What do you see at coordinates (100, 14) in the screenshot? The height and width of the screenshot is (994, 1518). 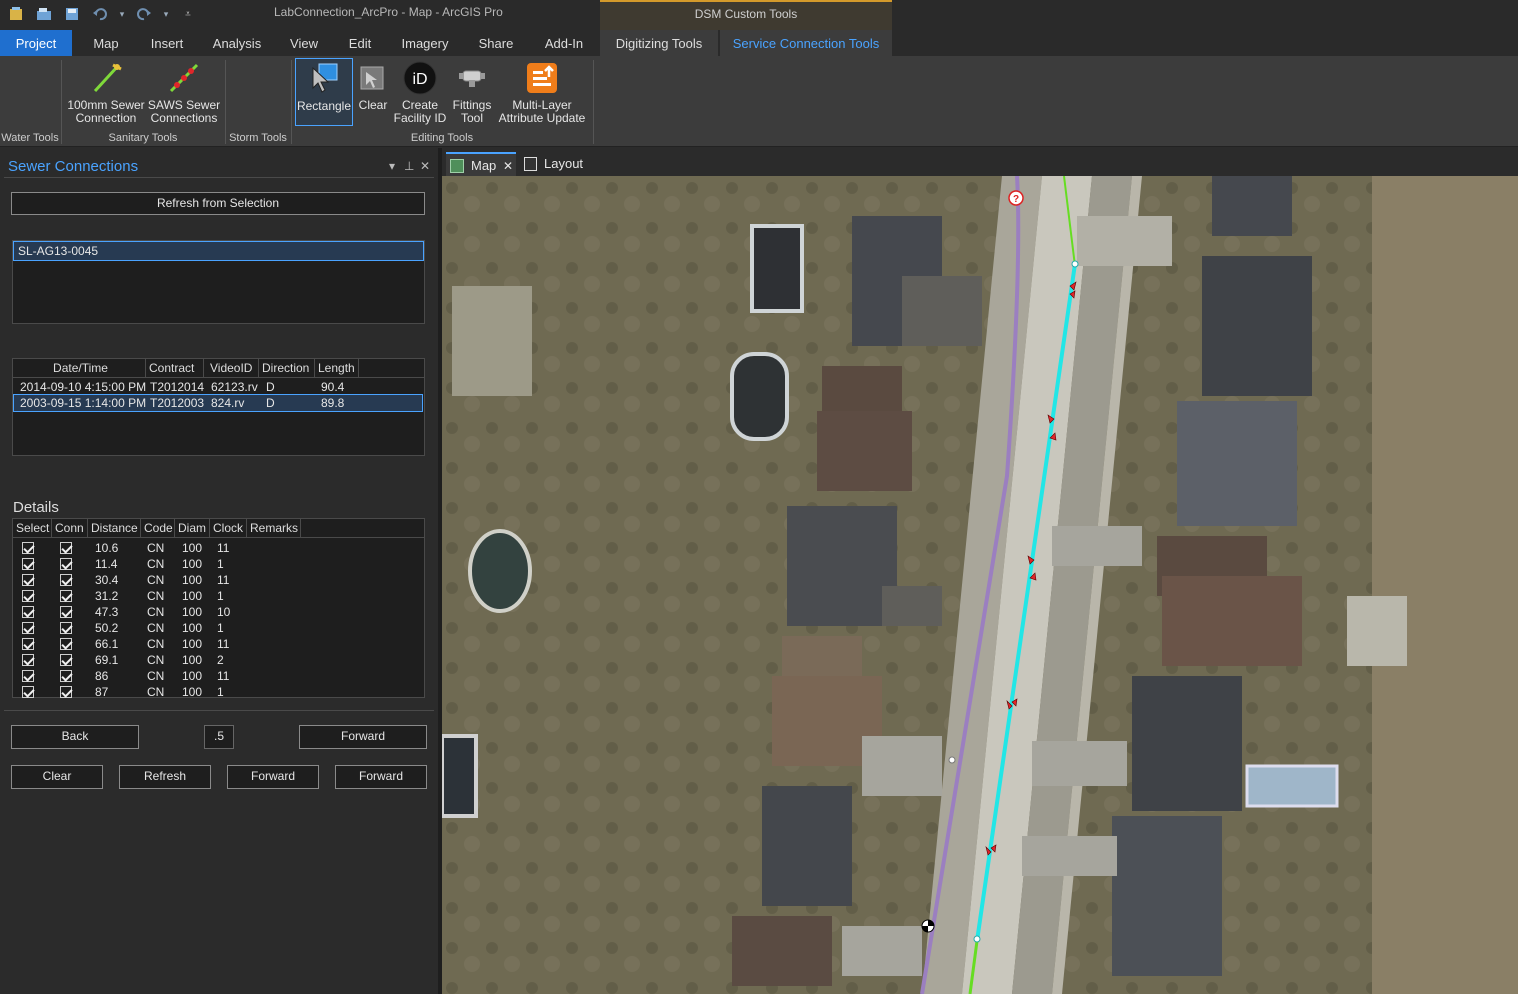 I see `undo-icon` at bounding box center [100, 14].